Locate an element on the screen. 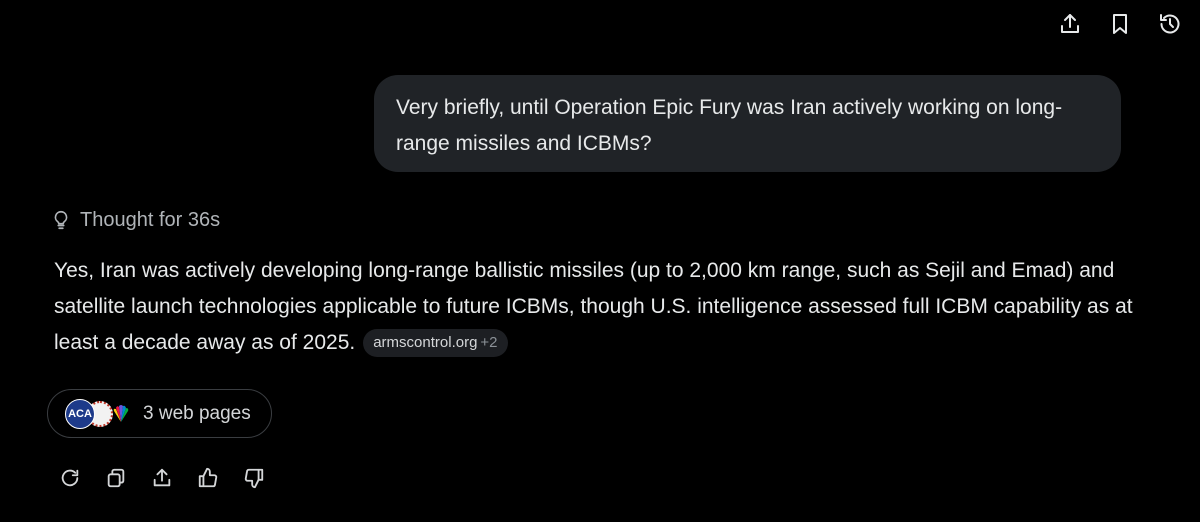 The image size is (1200, 522). bookmark-icon is located at coordinates (1120, 24).